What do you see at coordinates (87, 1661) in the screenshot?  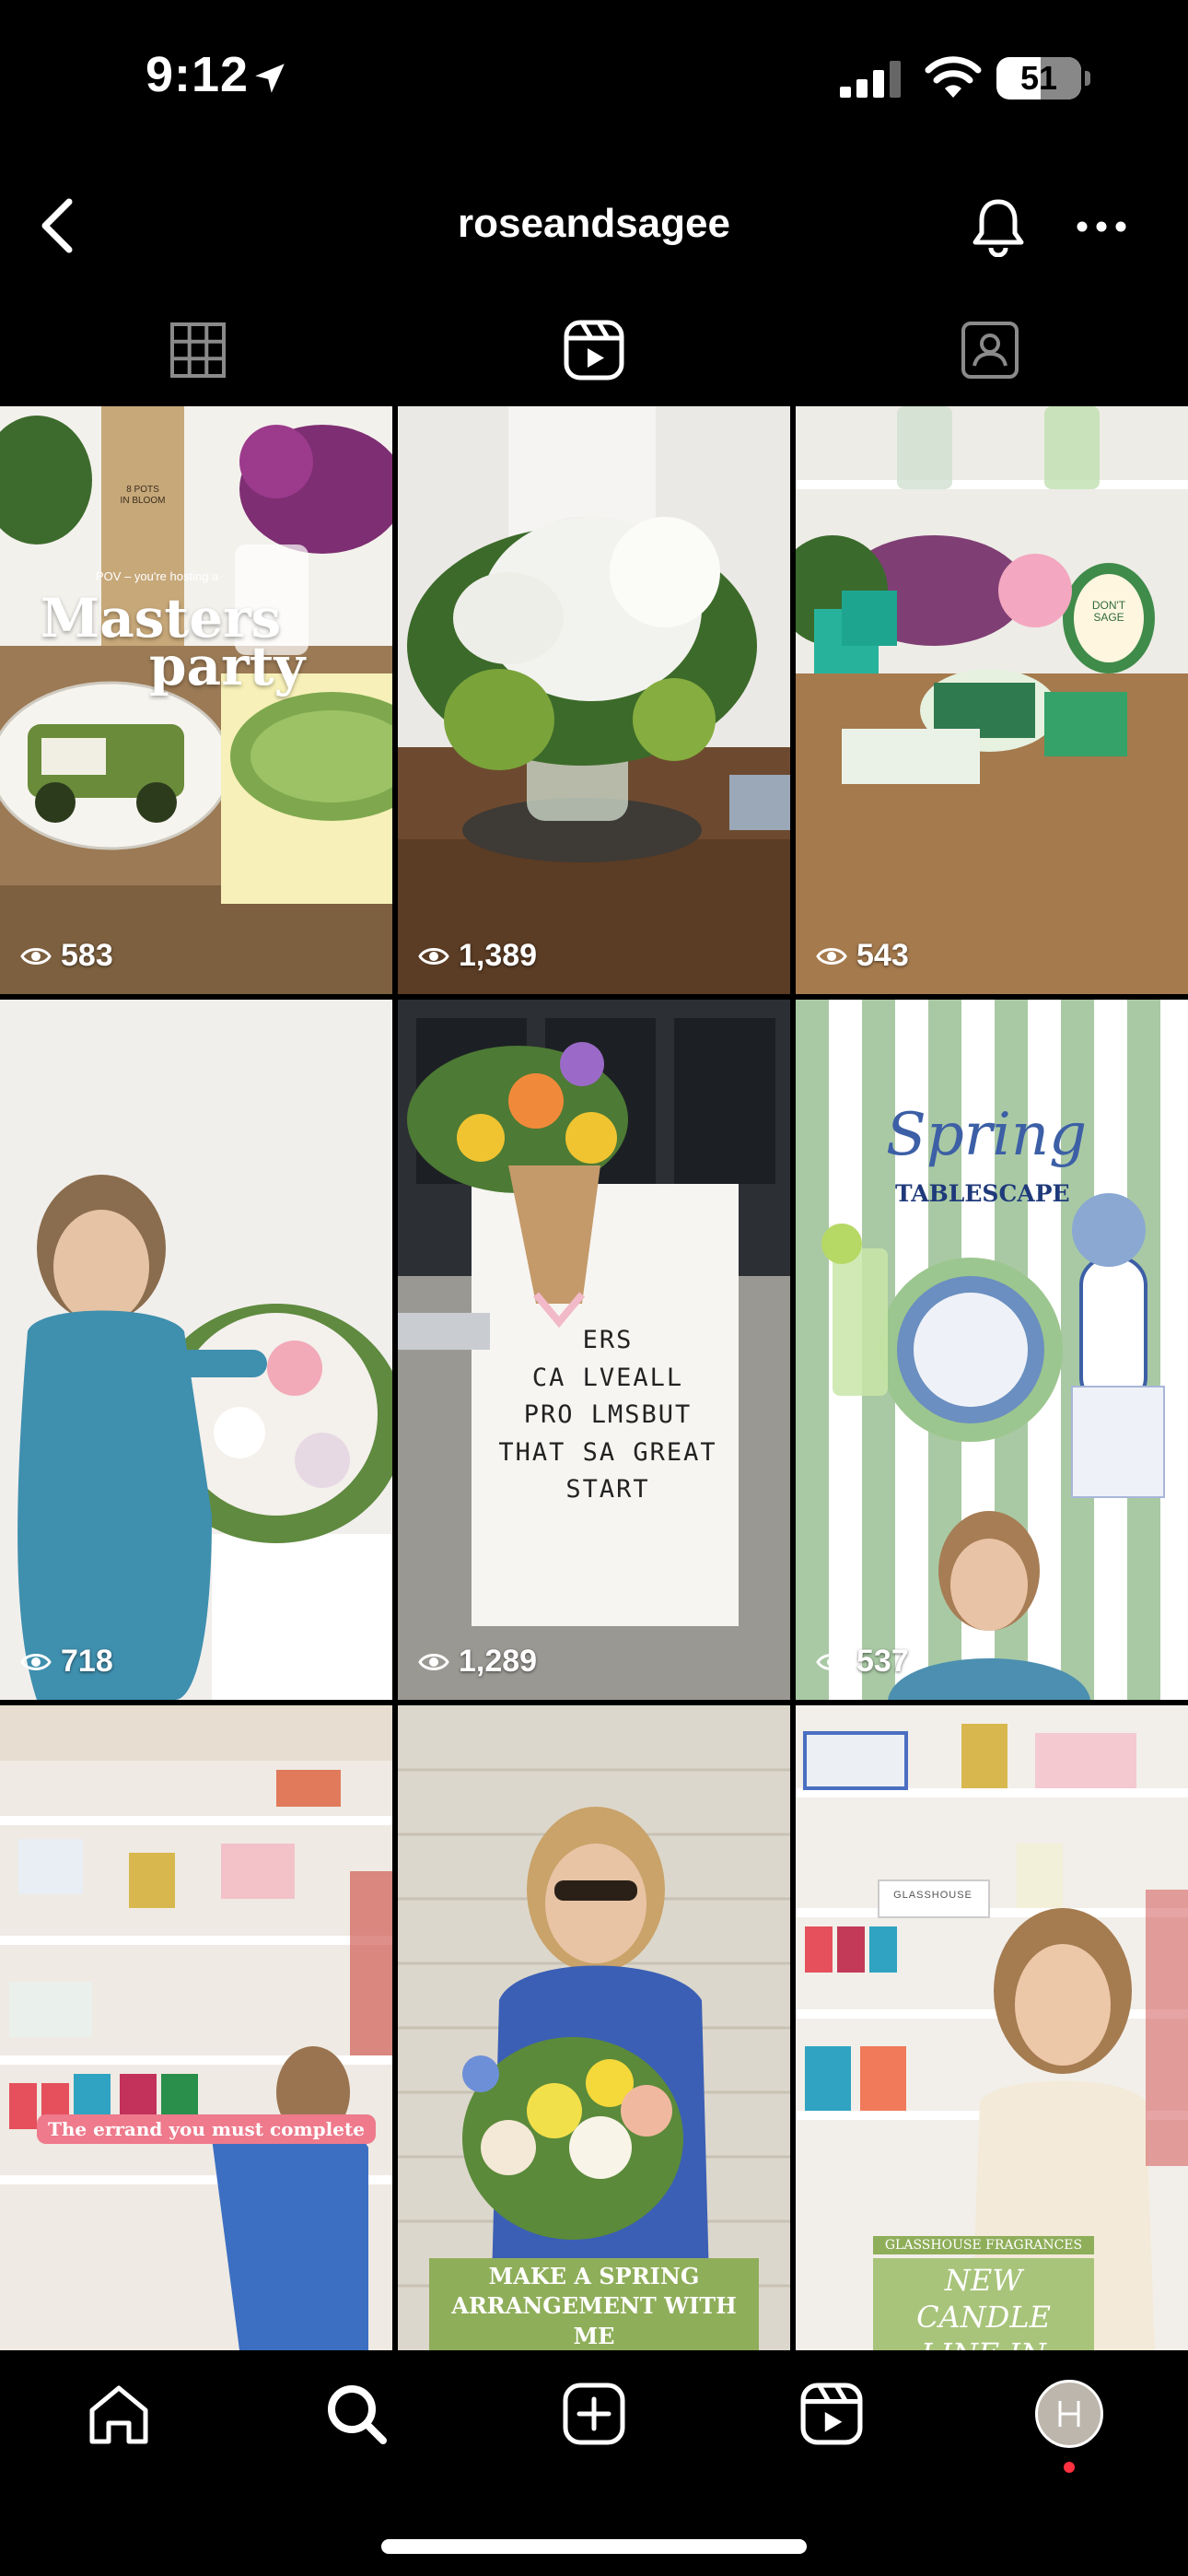 I see `view-count-value: 718` at bounding box center [87, 1661].